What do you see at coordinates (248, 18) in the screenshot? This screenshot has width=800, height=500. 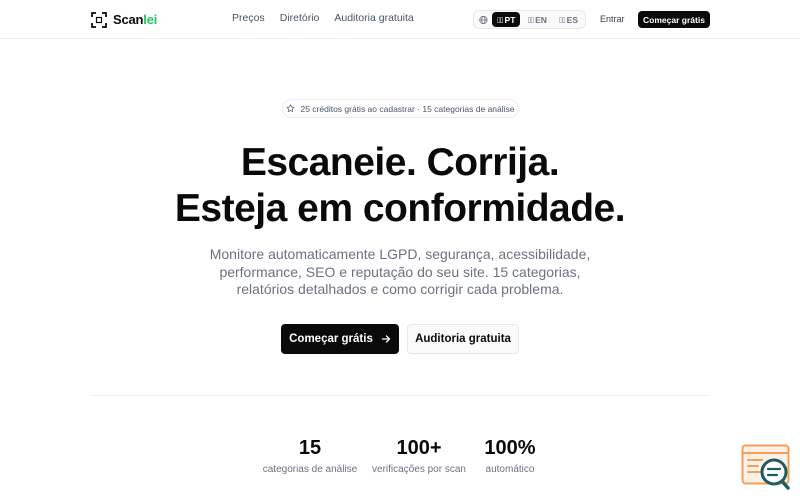 I see `nav-item-pricing: Preços` at bounding box center [248, 18].